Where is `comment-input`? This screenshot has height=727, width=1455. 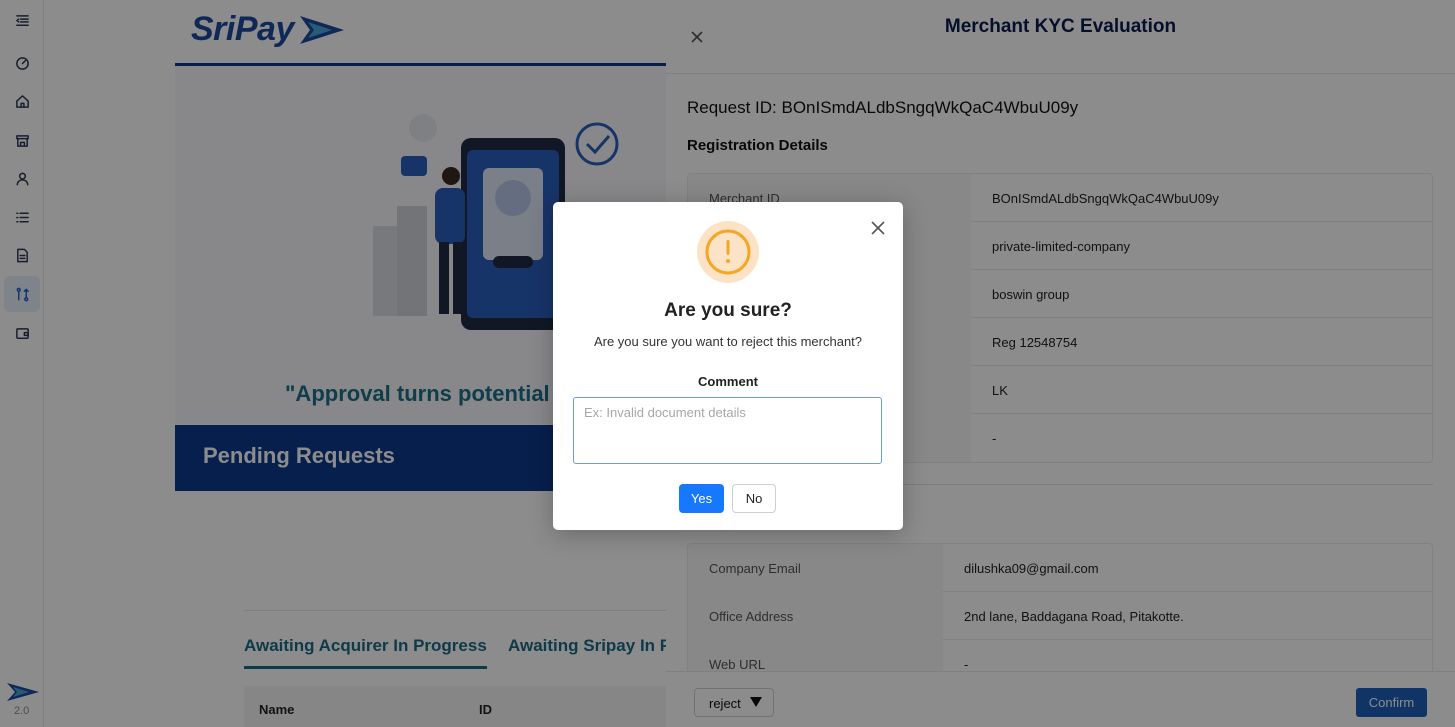
comment-input is located at coordinates (727, 430).